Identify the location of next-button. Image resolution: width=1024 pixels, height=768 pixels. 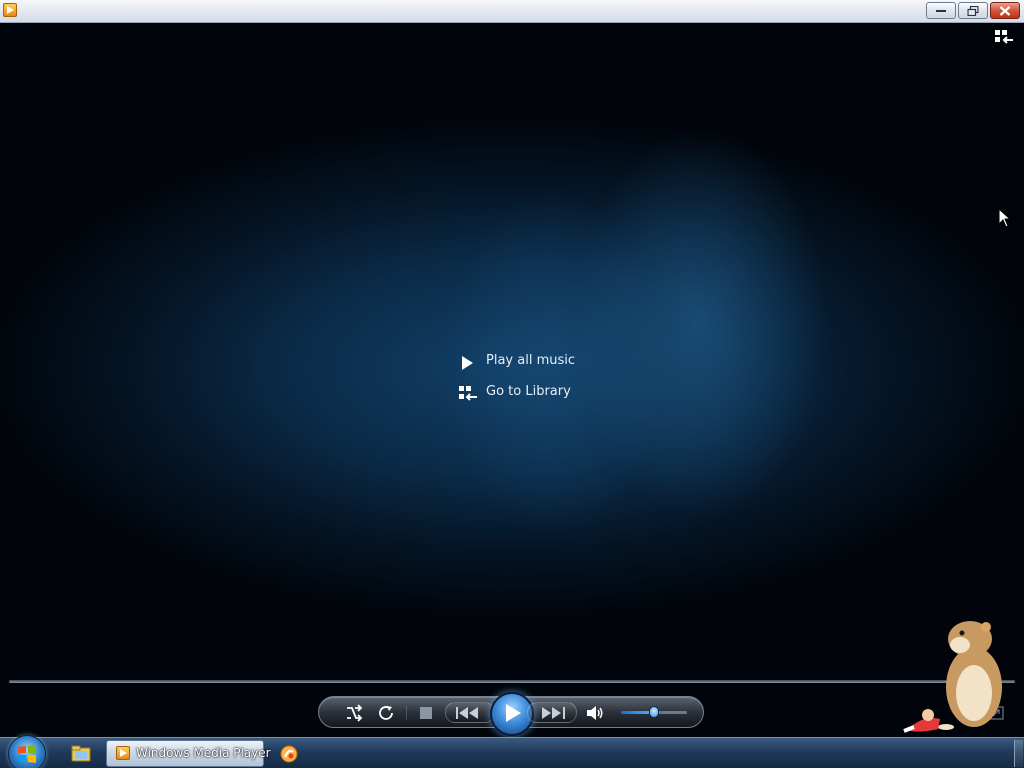
(552, 712).